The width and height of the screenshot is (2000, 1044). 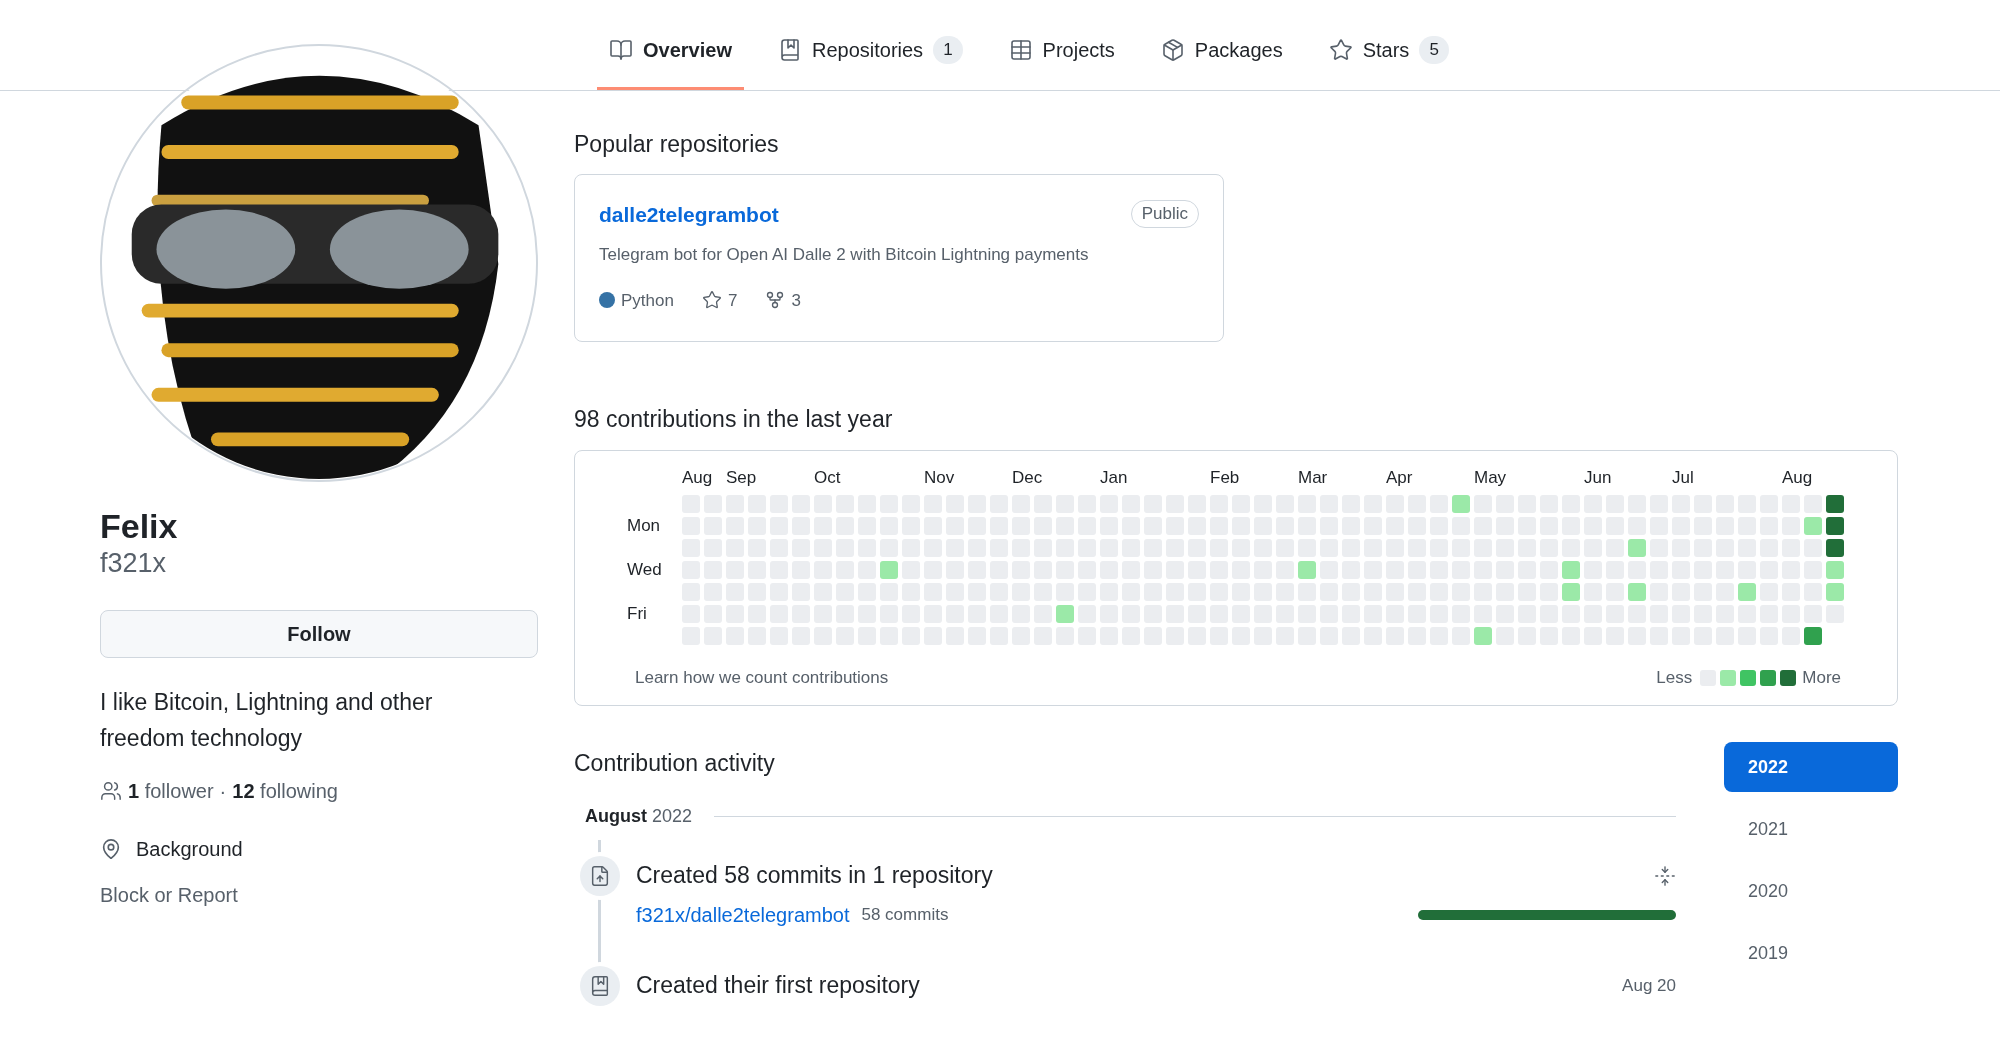 What do you see at coordinates (1225, 478) in the screenshot?
I see `month-label: Feb` at bounding box center [1225, 478].